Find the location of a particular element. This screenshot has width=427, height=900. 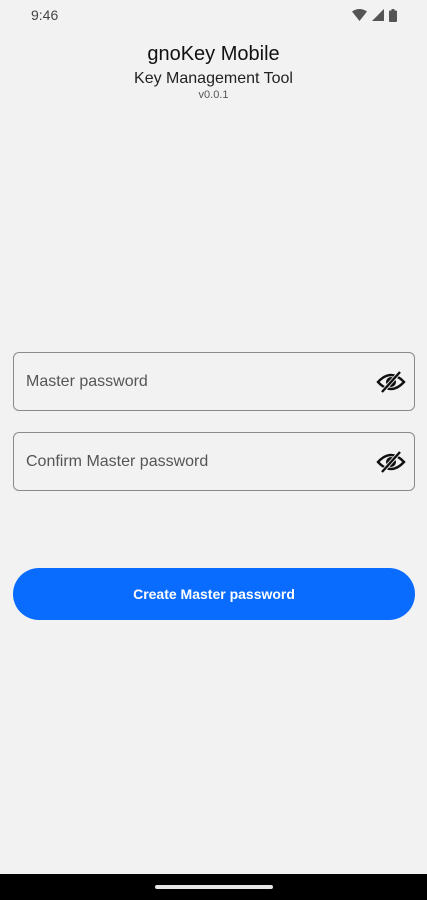

master-password-input is located at coordinates (200, 381).